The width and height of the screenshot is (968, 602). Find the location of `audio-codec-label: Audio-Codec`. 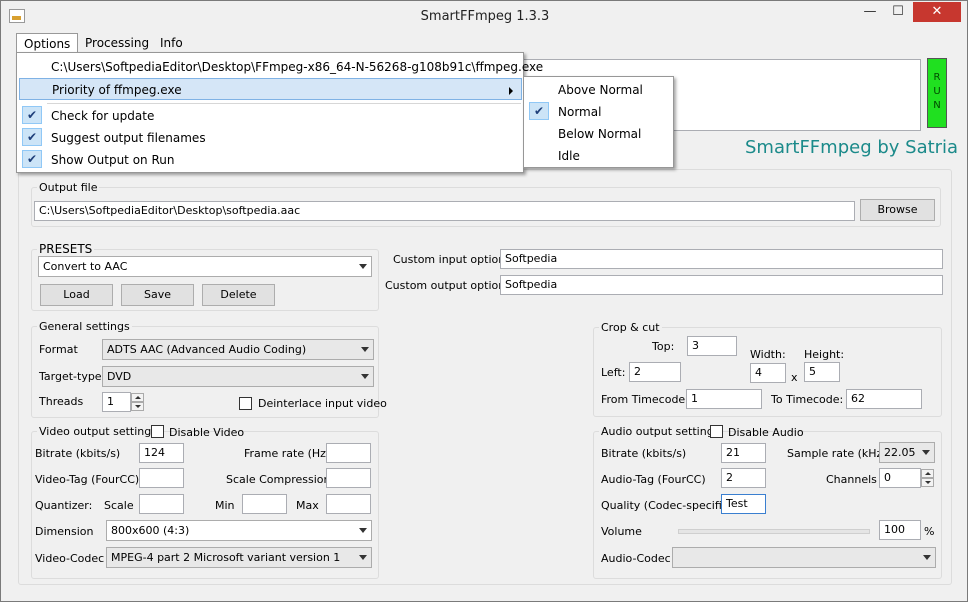

audio-codec-label: Audio-Codec is located at coordinates (636, 558).